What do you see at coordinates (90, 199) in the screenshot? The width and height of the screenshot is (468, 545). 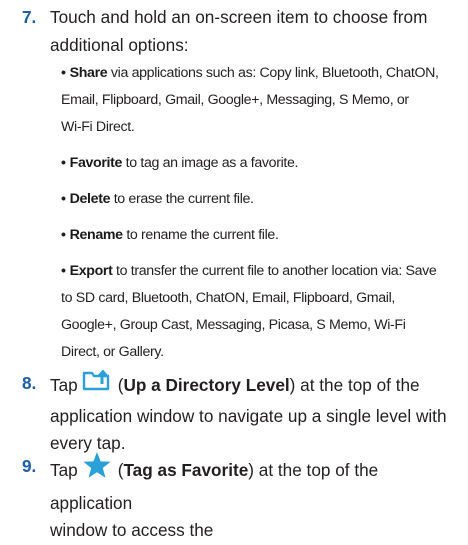 I see `bullet-term: Delete` at bounding box center [90, 199].